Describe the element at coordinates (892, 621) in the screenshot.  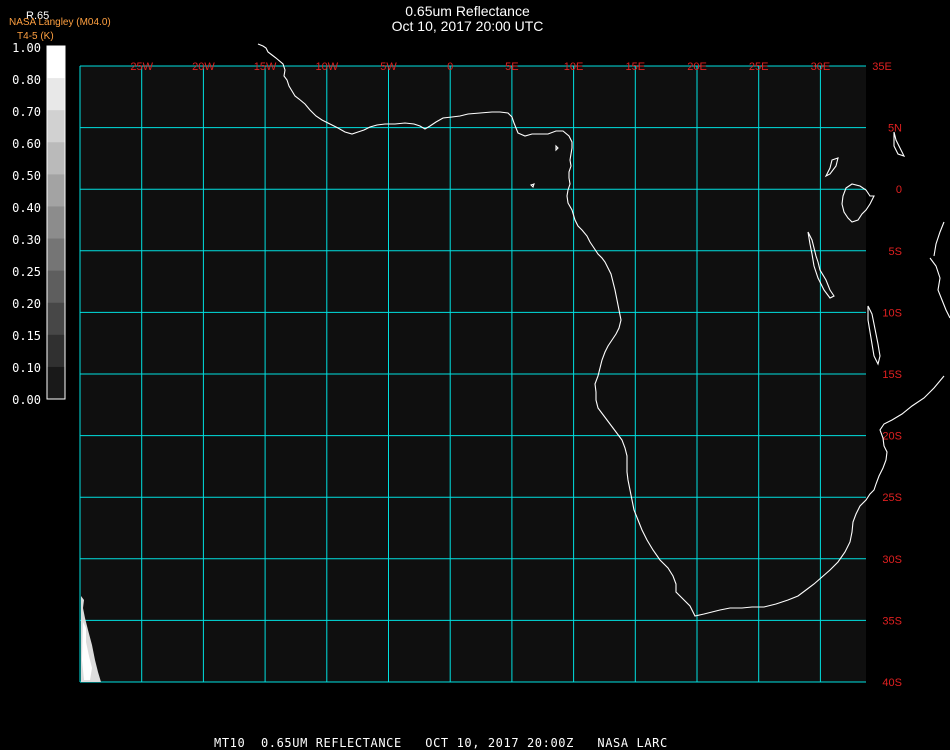
I see `latitude-label: 35S` at that location.